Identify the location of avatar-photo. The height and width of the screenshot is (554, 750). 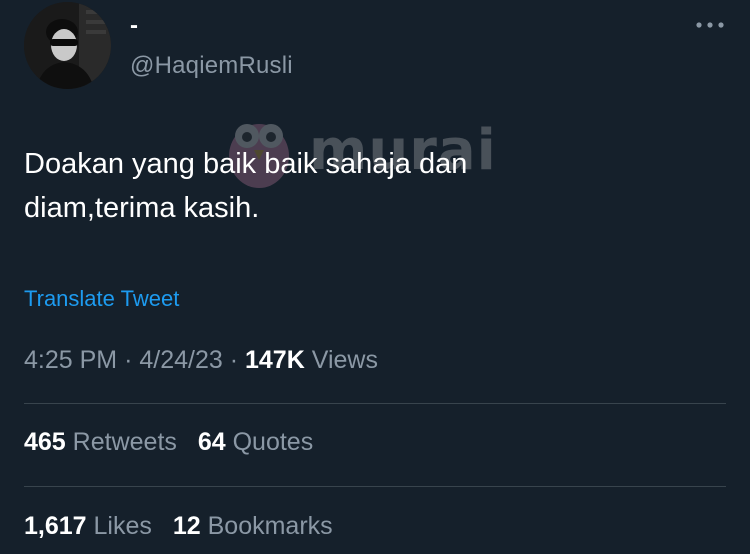
(67, 45).